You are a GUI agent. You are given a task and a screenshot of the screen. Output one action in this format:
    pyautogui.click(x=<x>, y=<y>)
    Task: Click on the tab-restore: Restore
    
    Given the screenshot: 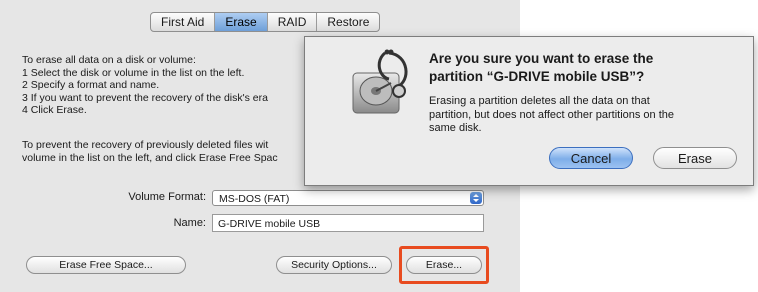 What is the action you would take?
    pyautogui.click(x=348, y=22)
    